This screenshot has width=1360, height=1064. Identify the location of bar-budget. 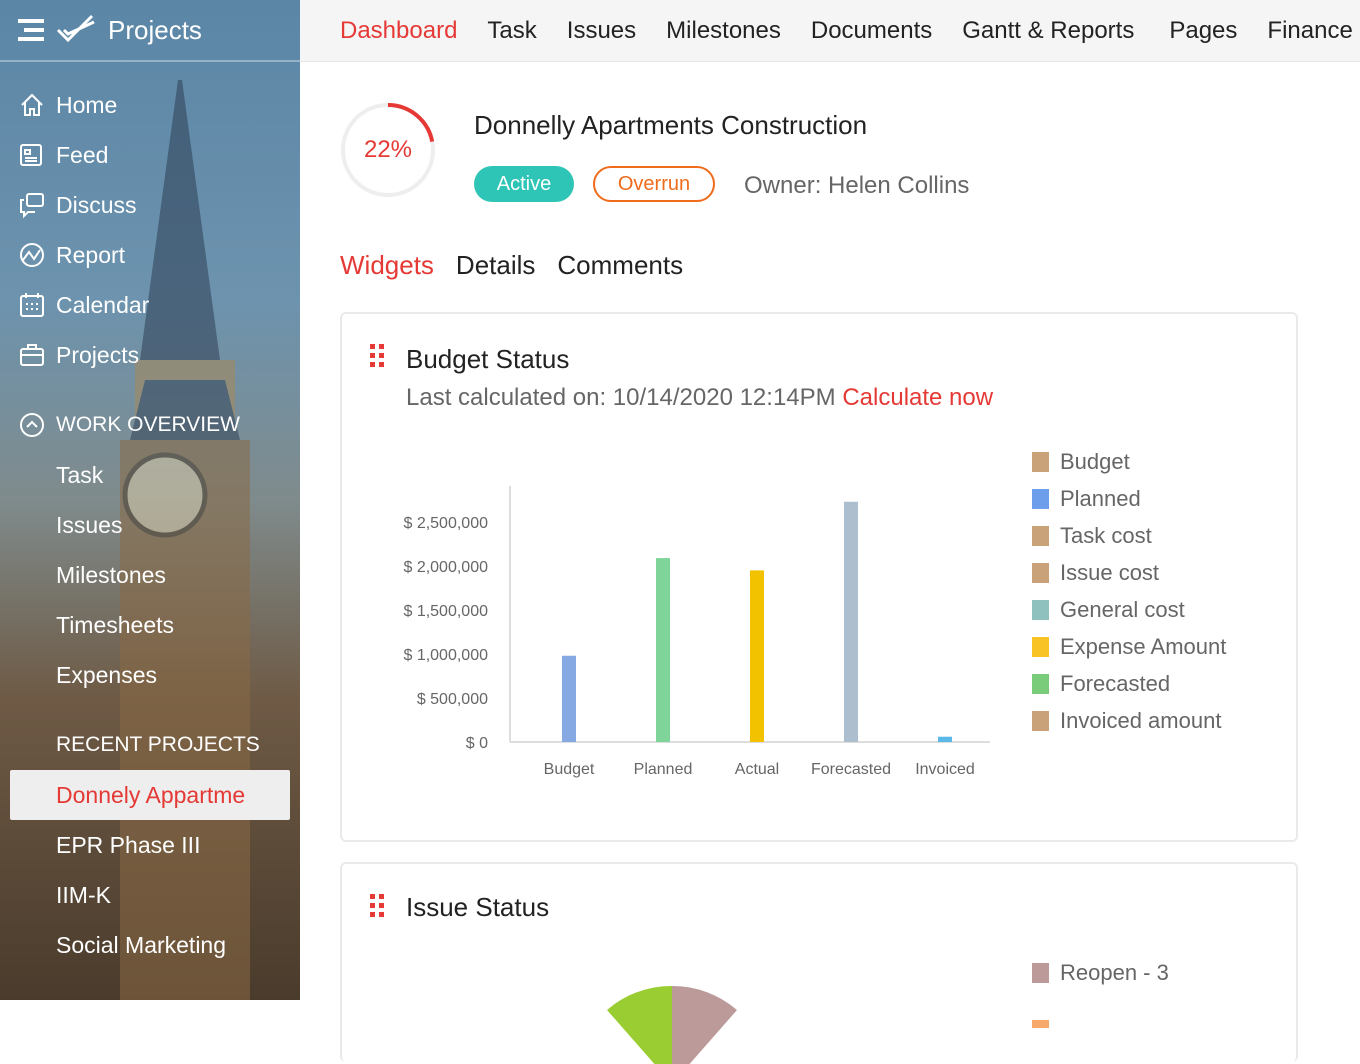
(569, 698).